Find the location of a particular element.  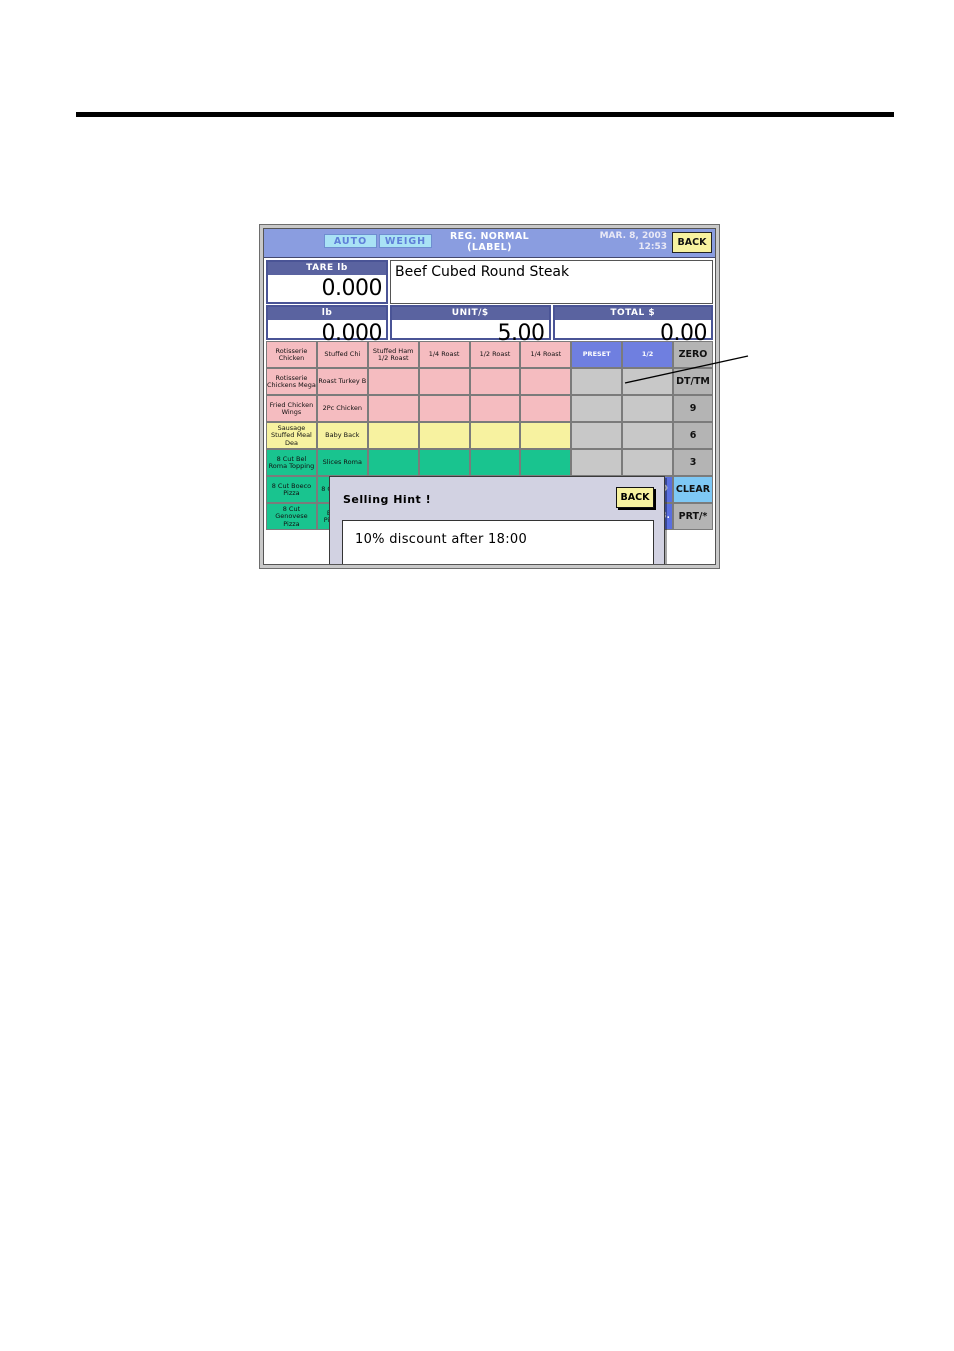

keypad-key: 6 is located at coordinates (693, 435).